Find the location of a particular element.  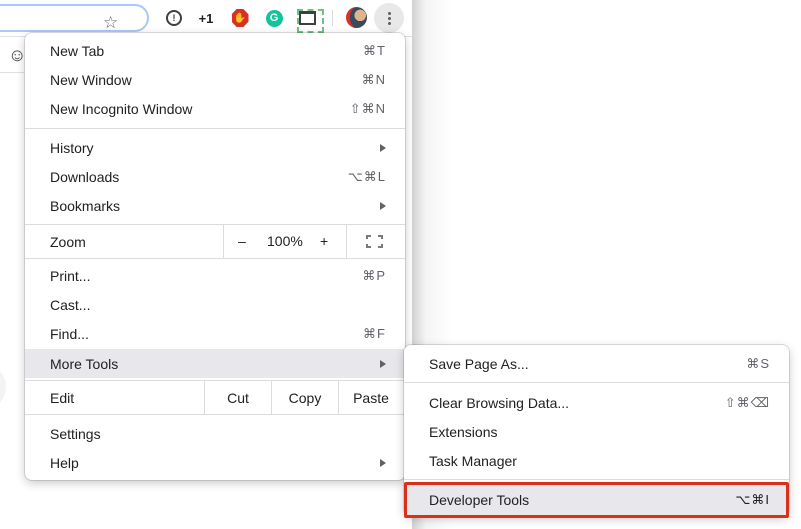

1password-extension-icon: ! is located at coordinates (174, 18).